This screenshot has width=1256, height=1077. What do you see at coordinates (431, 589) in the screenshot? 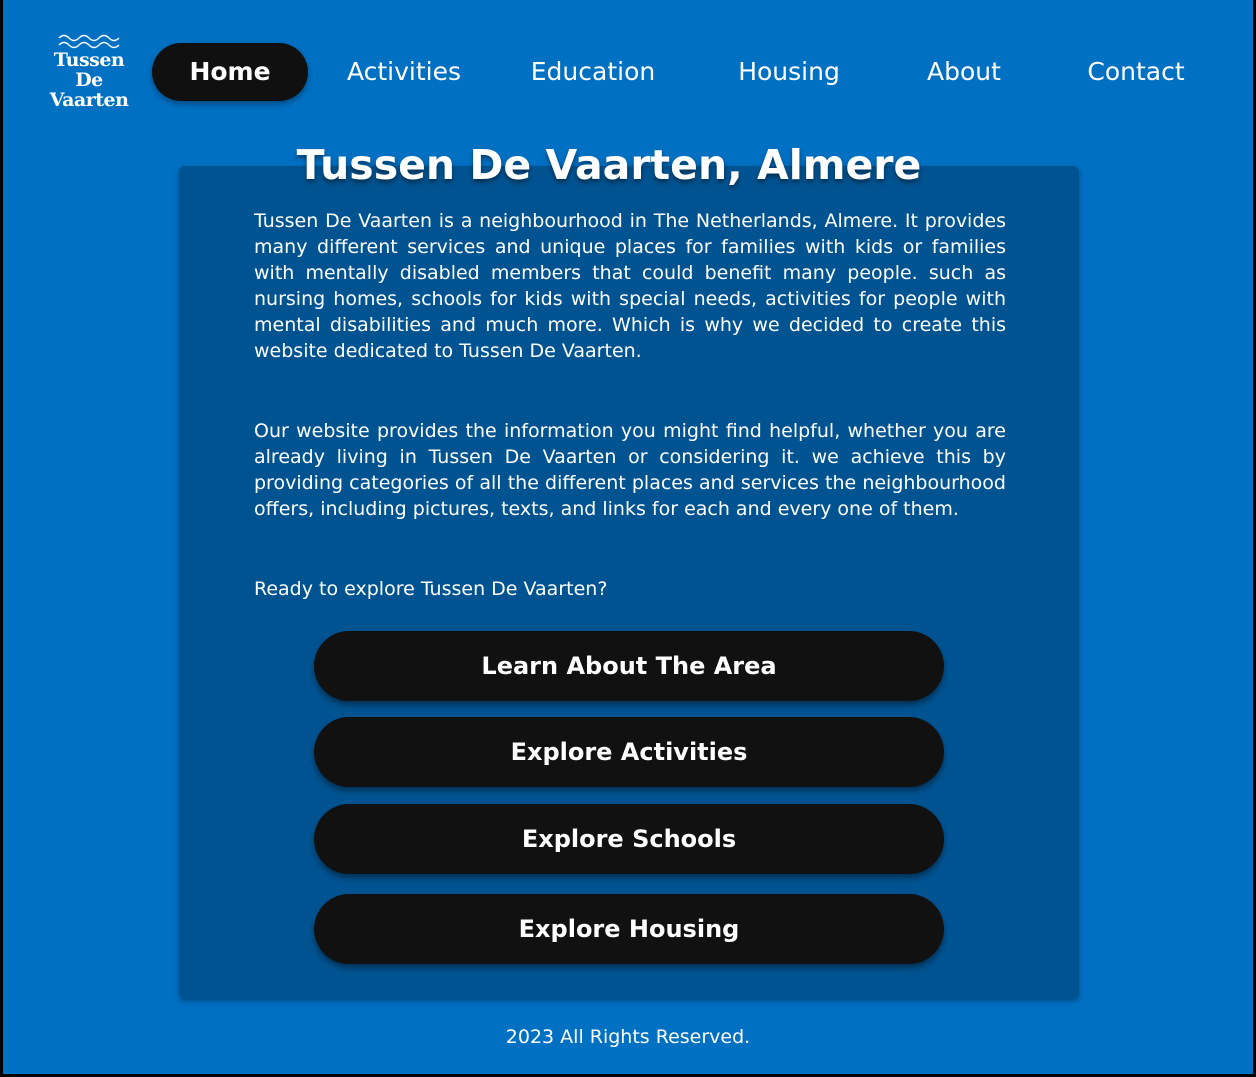
I see `explore-prompt: Ready to explore Tussen De Vaarten?` at bounding box center [431, 589].